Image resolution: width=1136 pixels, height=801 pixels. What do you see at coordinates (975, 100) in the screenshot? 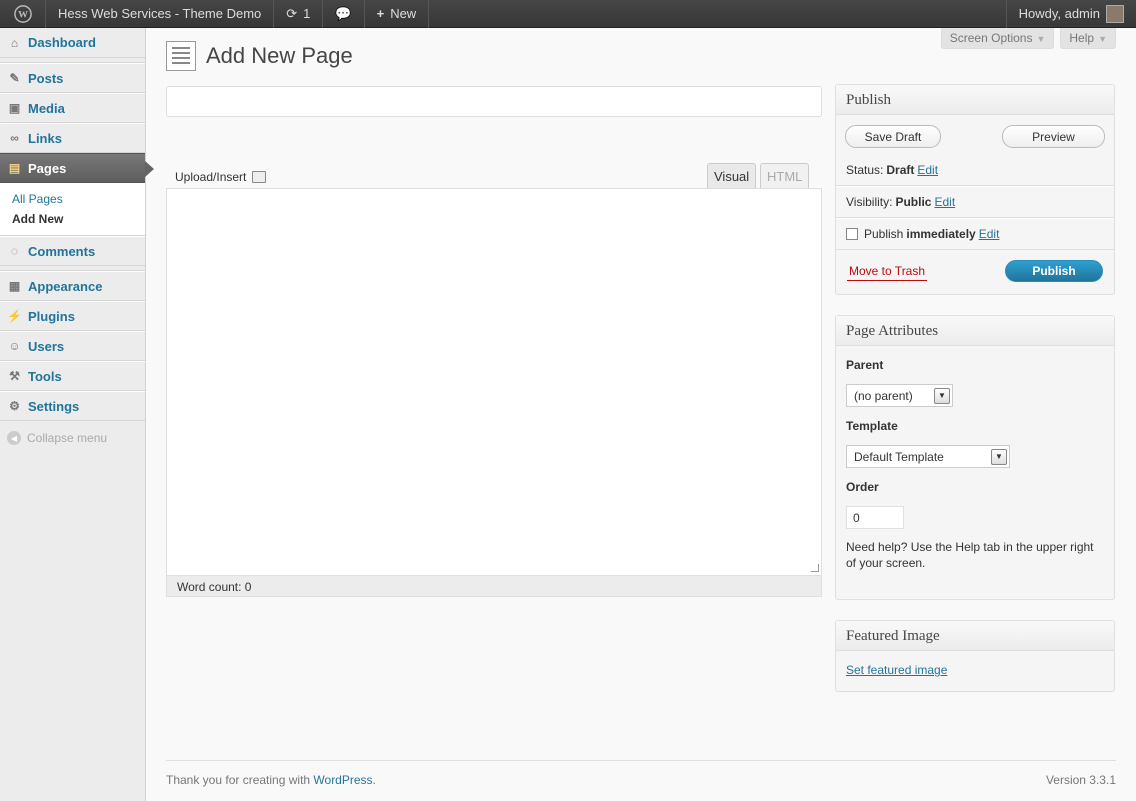
I see `publish-box-title: Publish` at bounding box center [975, 100].